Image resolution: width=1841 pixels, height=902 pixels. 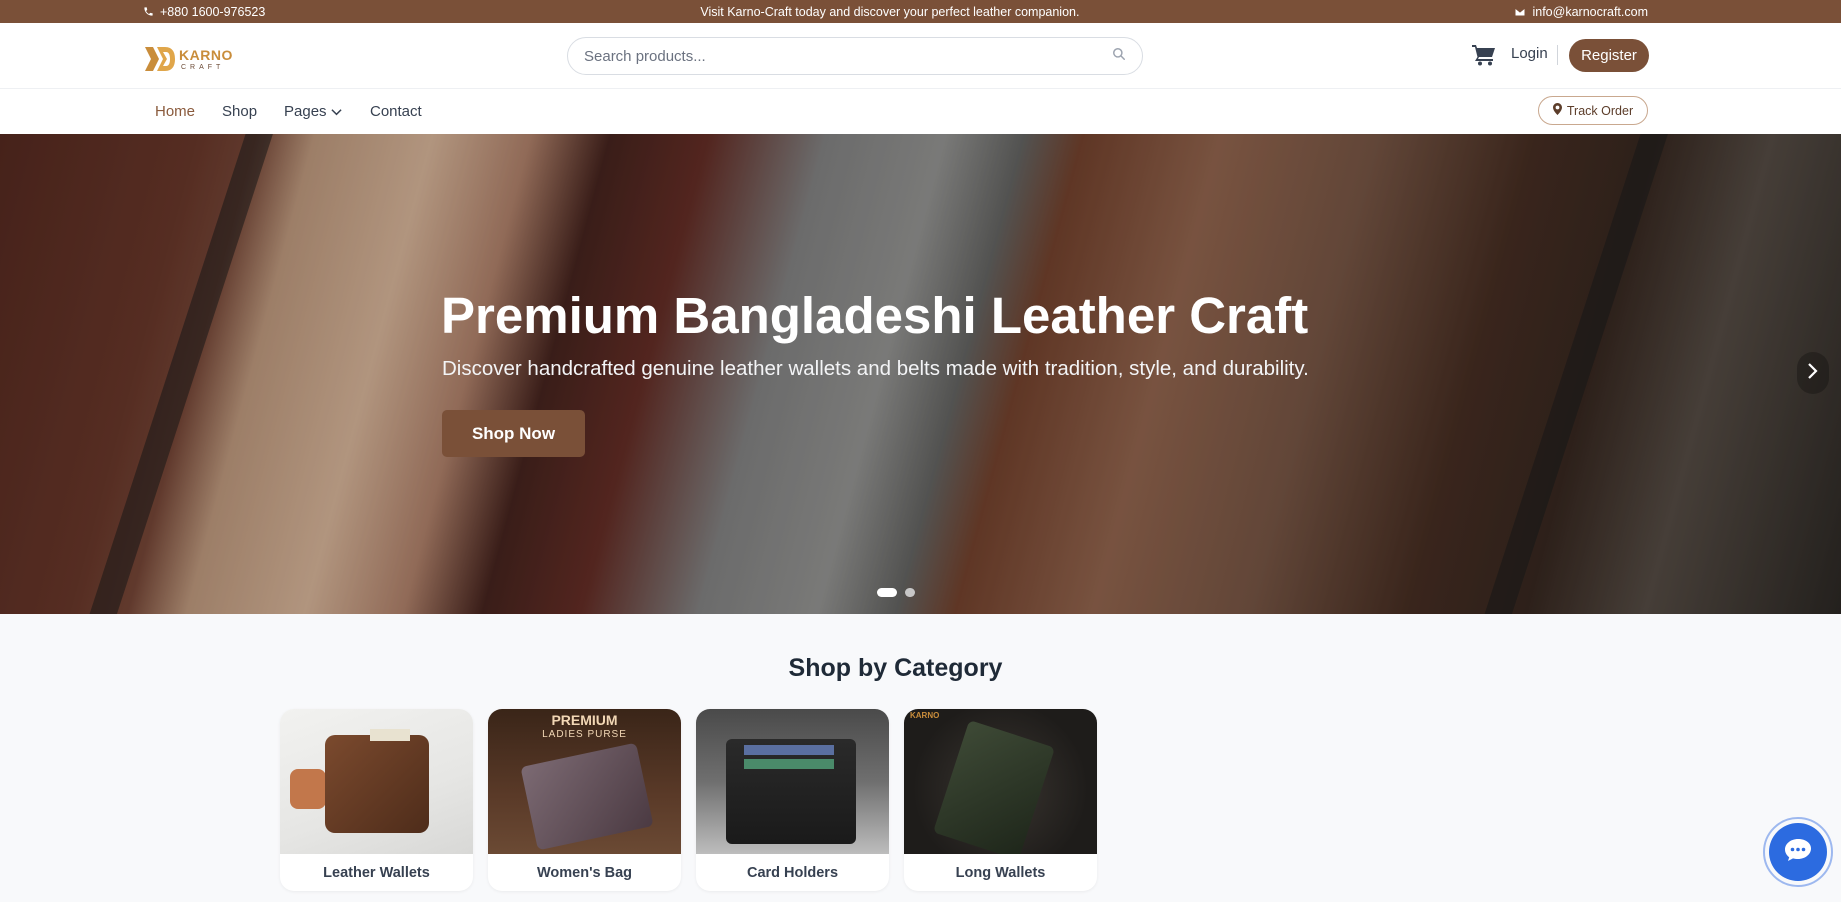 I want to click on category-label: Women's Bag, so click(x=584, y=872).